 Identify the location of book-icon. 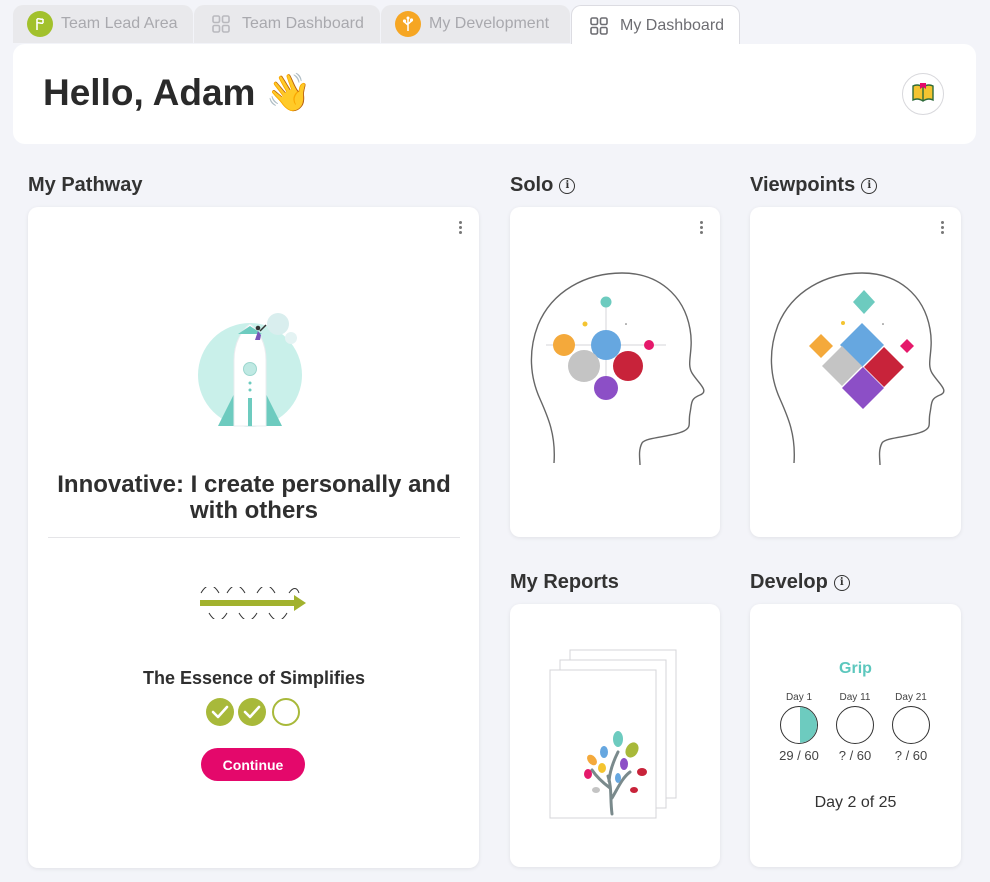
(923, 94).